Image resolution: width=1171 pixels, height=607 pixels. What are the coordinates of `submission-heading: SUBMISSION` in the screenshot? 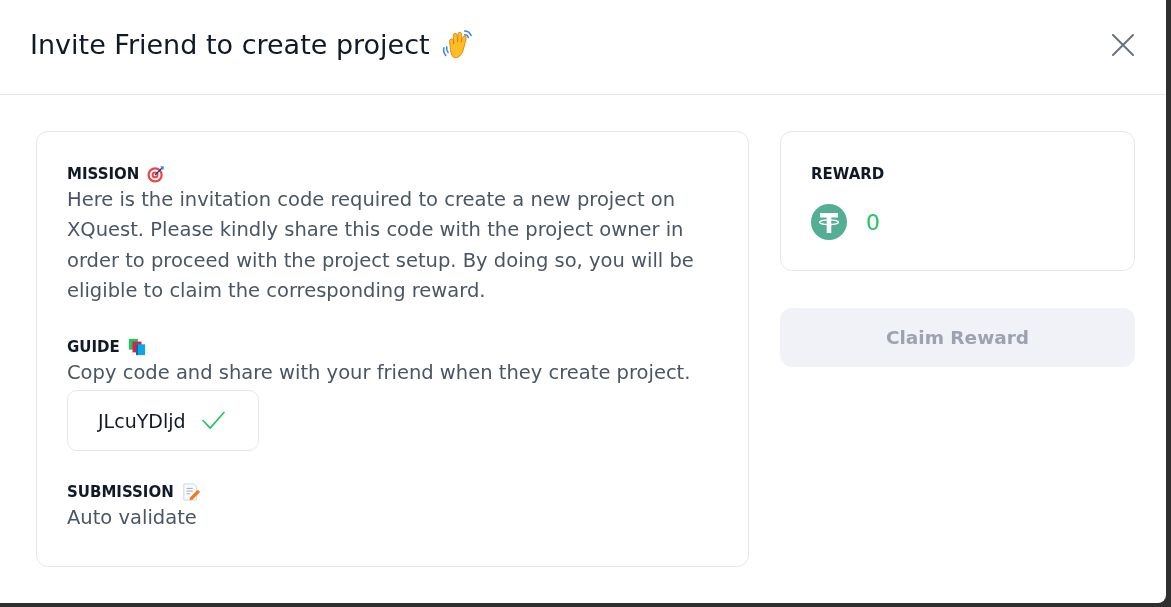 It's located at (120, 493).